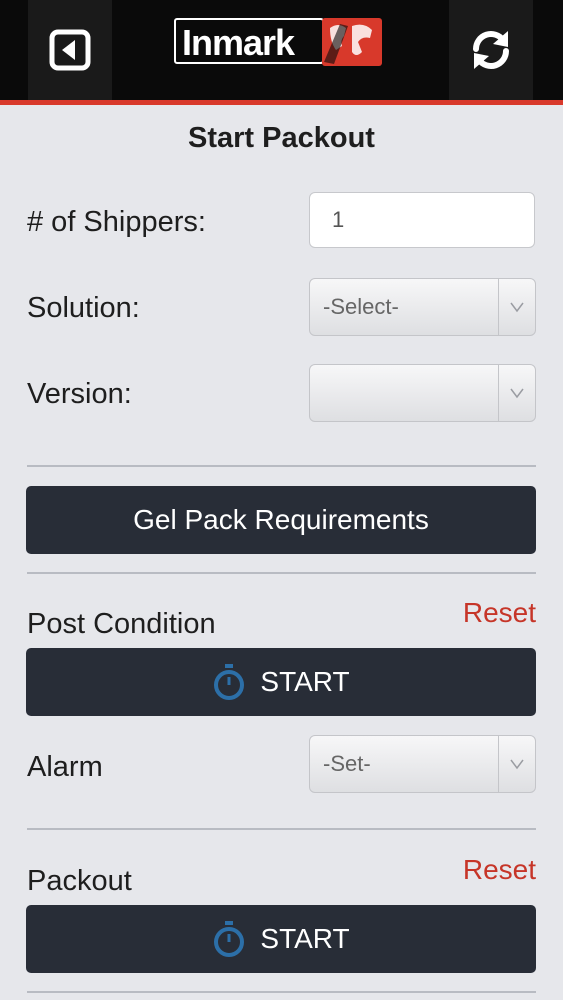 The image size is (563, 1000). What do you see at coordinates (305, 938) in the screenshot?
I see `packout-start-label: START` at bounding box center [305, 938].